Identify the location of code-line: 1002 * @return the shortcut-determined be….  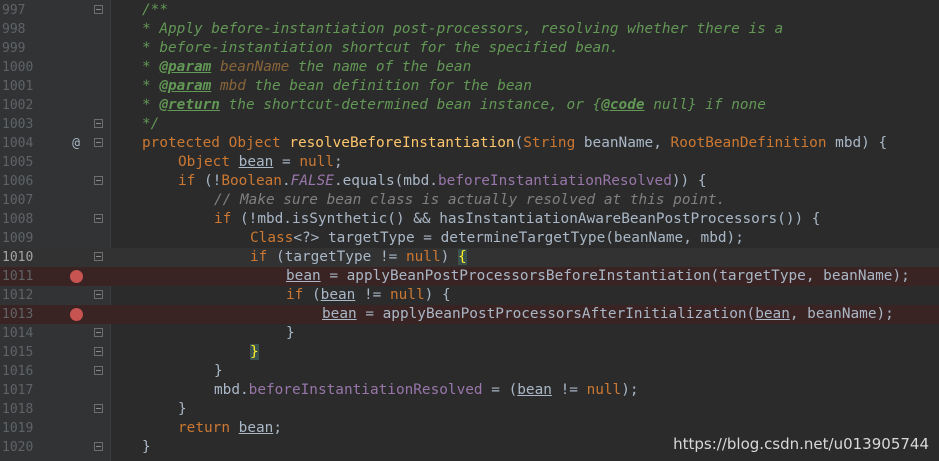
(469, 105).